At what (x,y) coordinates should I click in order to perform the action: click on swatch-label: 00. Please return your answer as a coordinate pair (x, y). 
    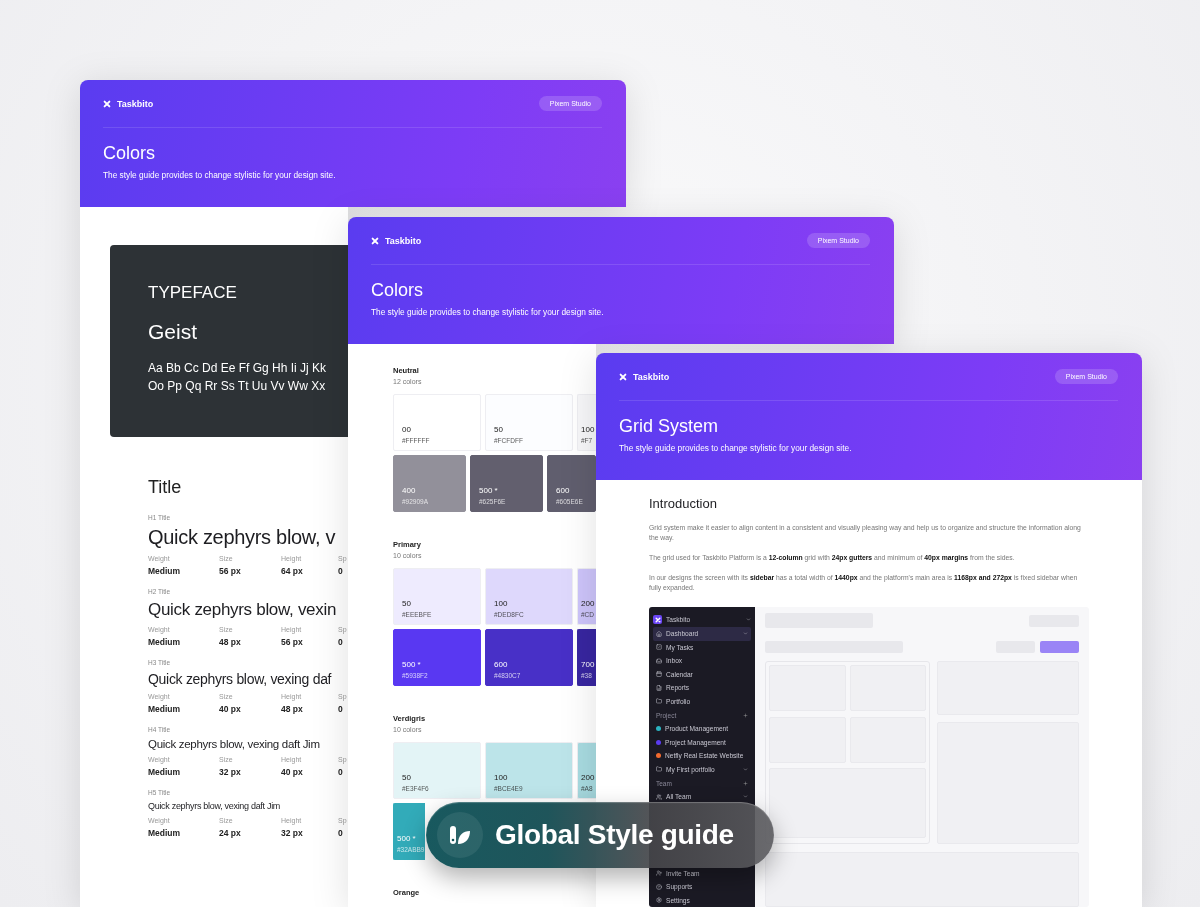
    Looking at the image, I should click on (407, 429).